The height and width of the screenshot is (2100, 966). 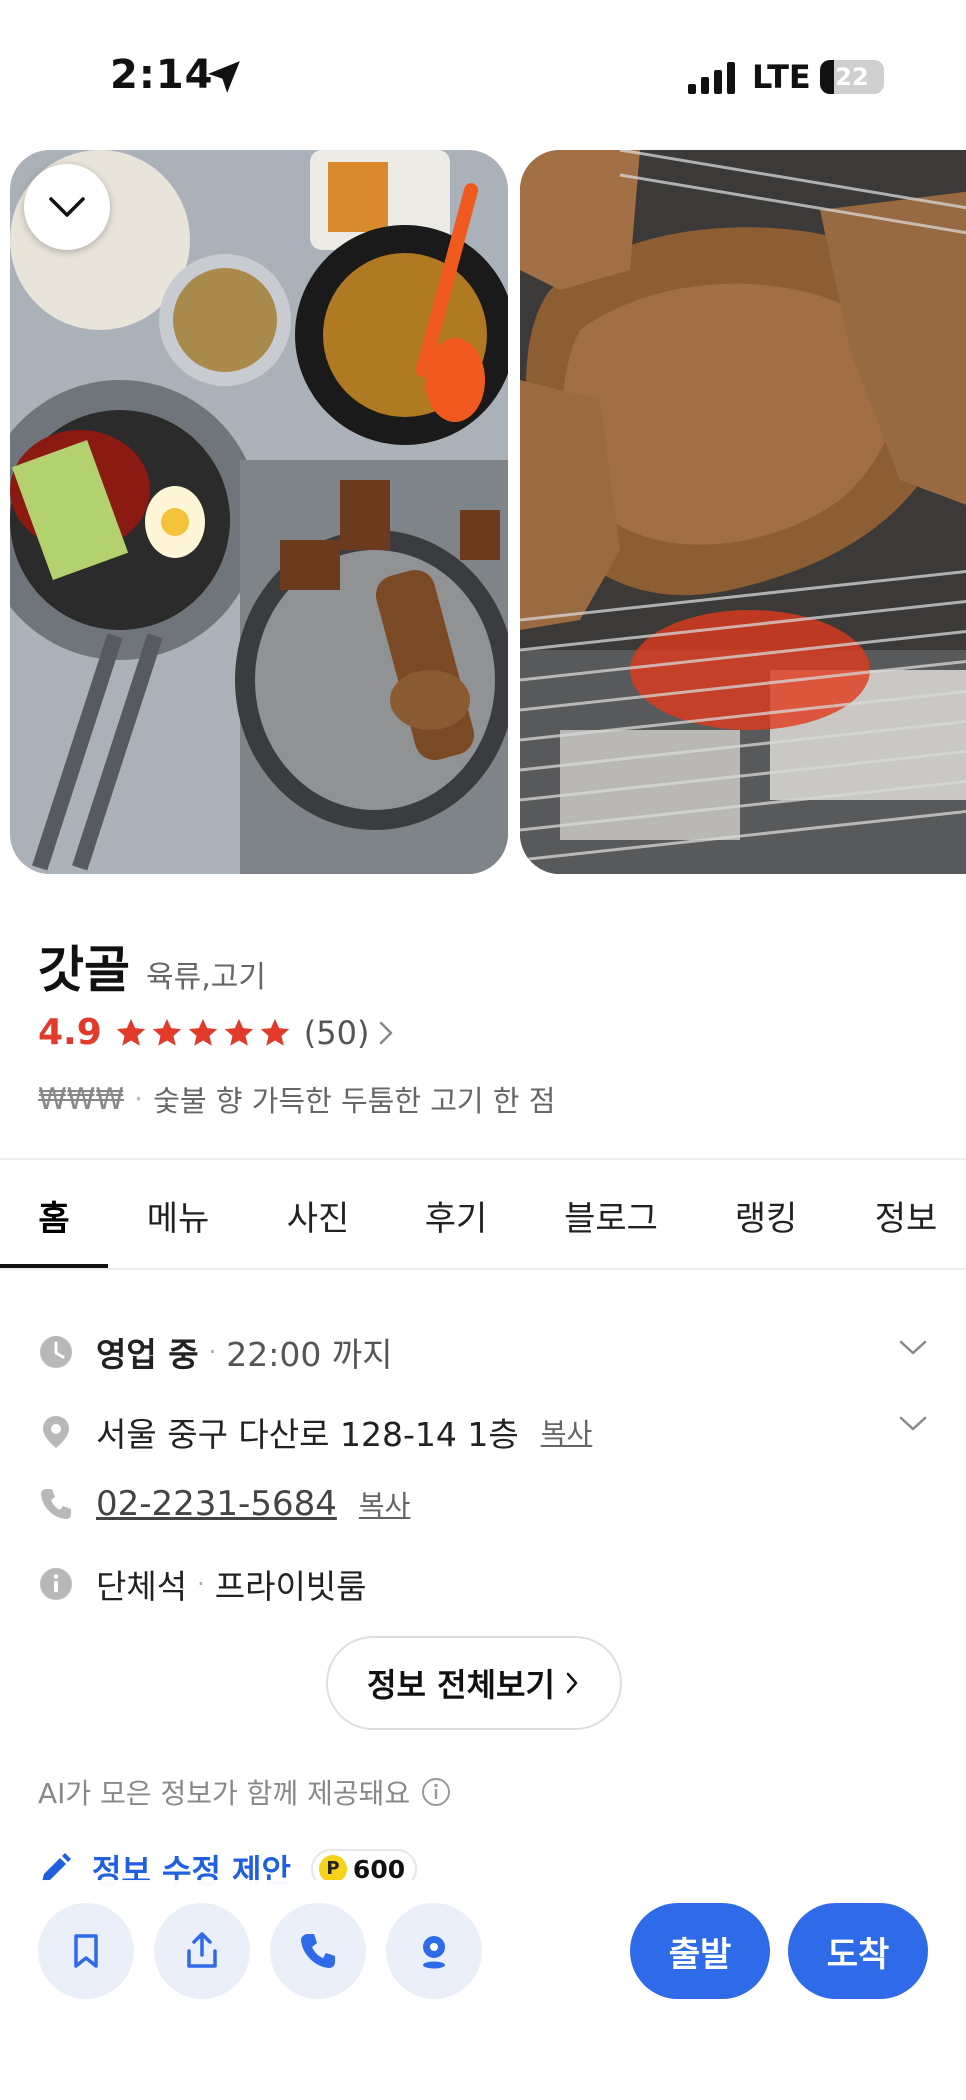 I want to click on price-level: ₩₩₩, so click(x=81, y=1099).